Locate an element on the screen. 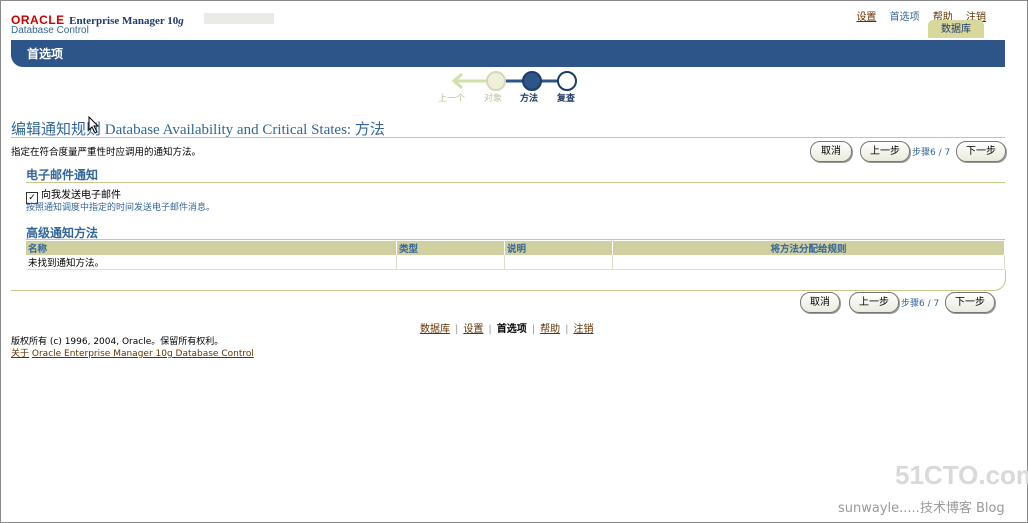 This screenshot has height=523, width=1028. watermark-site: 51CTO.com is located at coordinates (961, 475).